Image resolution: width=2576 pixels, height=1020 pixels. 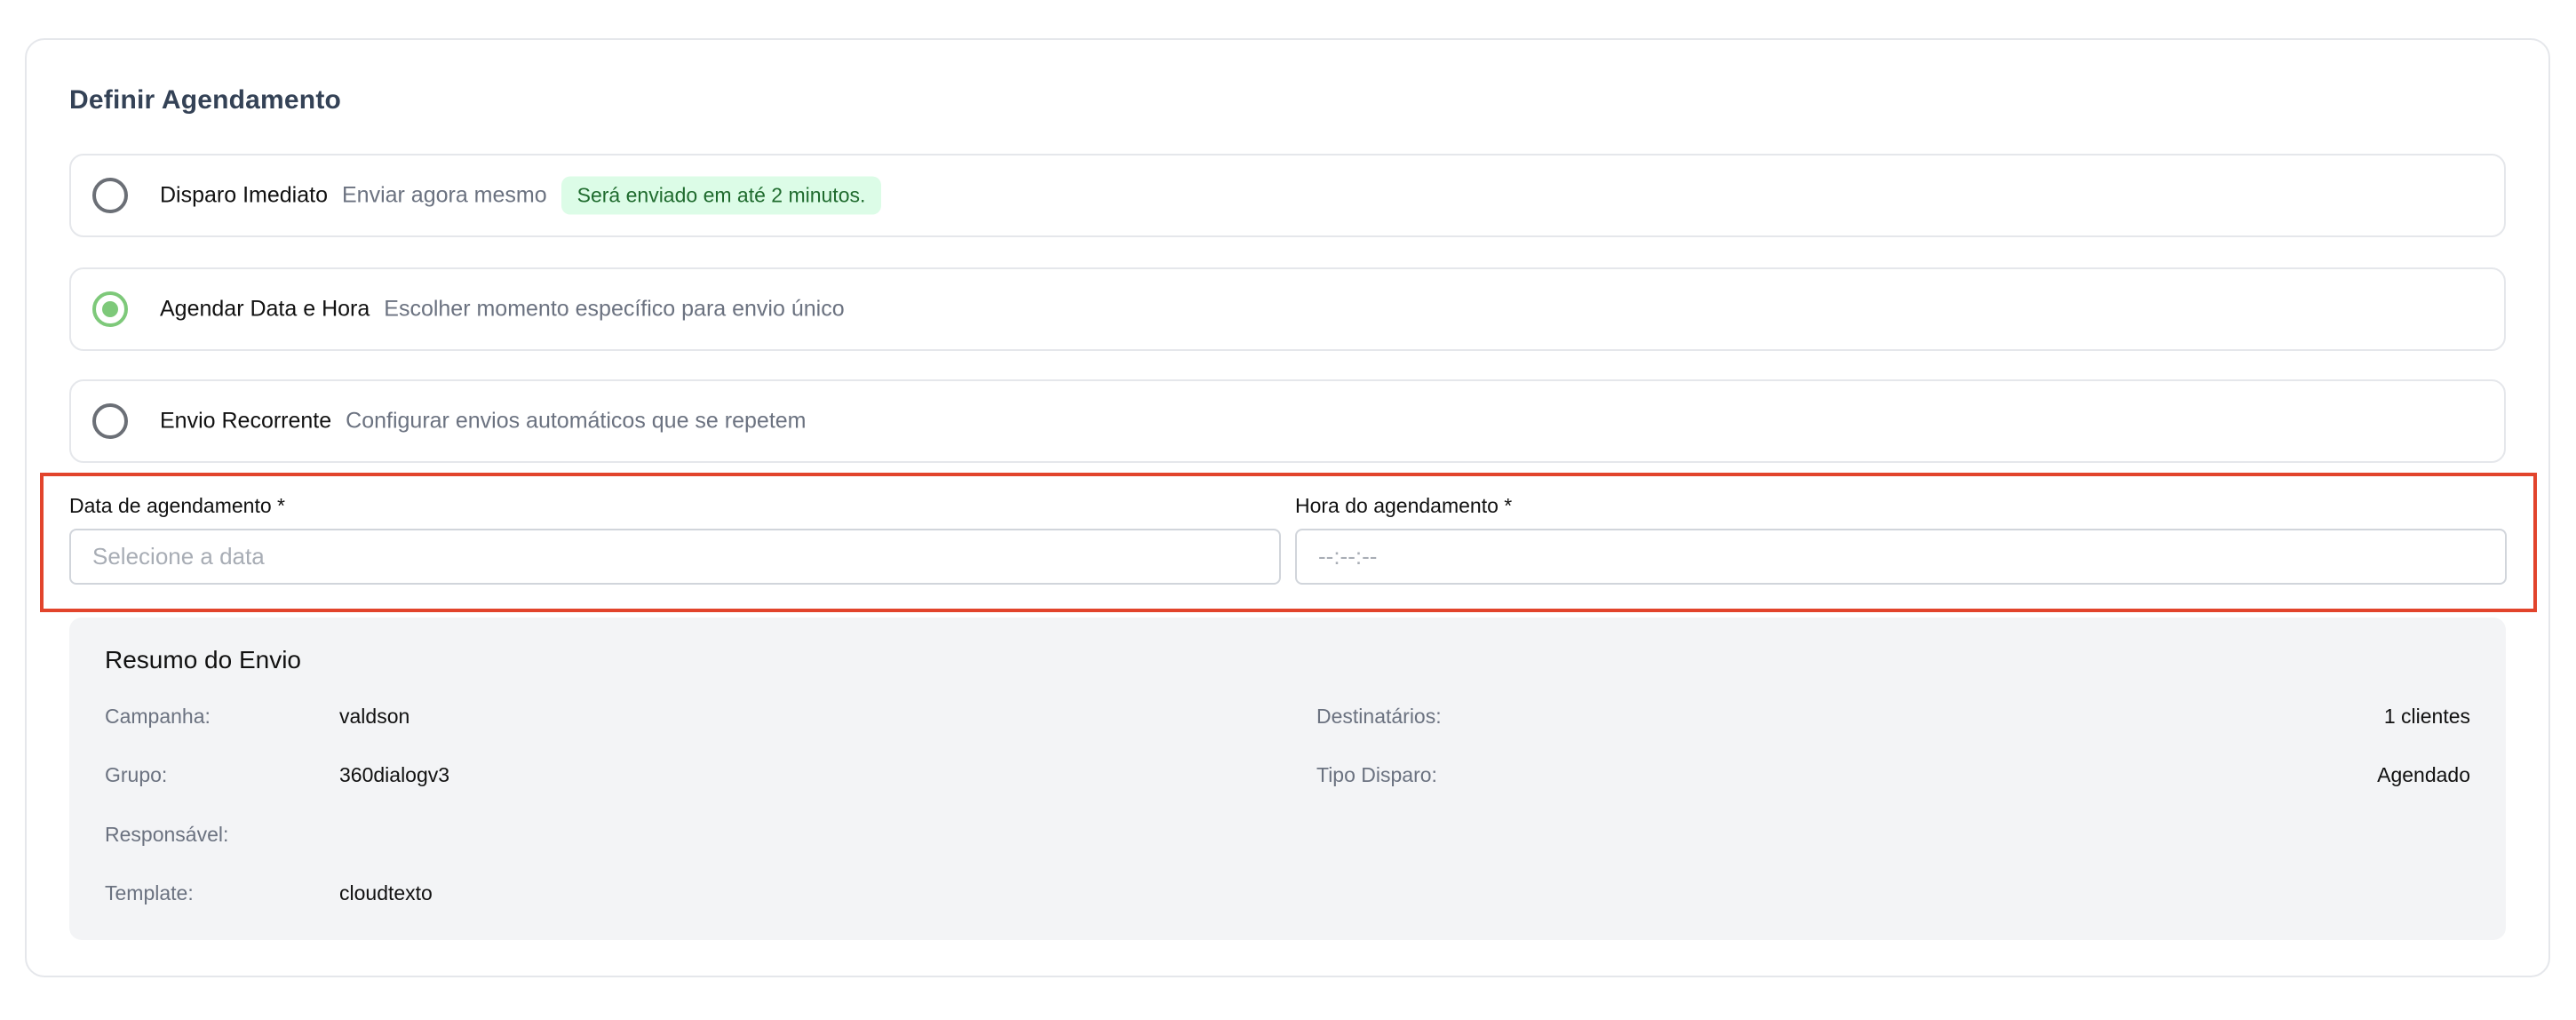 I want to click on option-title: Agendar Data e Hora, so click(x=265, y=309).